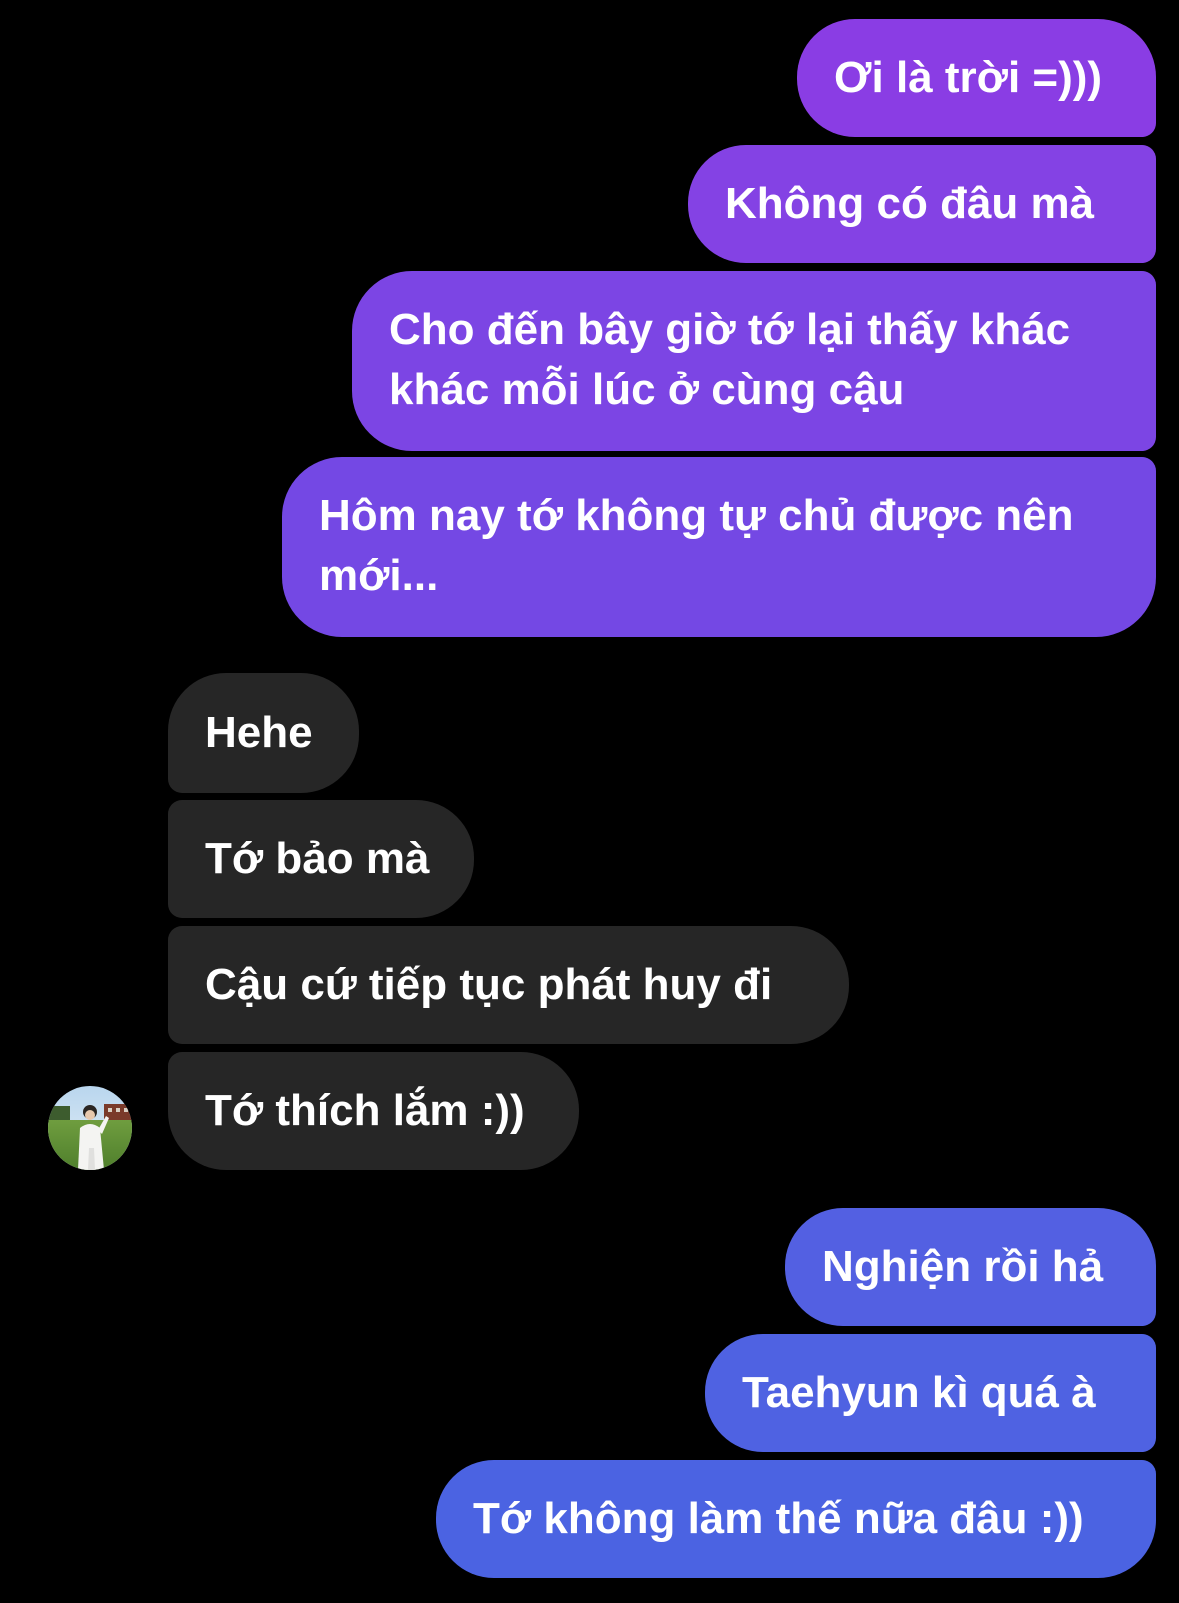  Describe the element at coordinates (963, 1266) in the screenshot. I see `message-text: Nghiện rồi hả` at that location.